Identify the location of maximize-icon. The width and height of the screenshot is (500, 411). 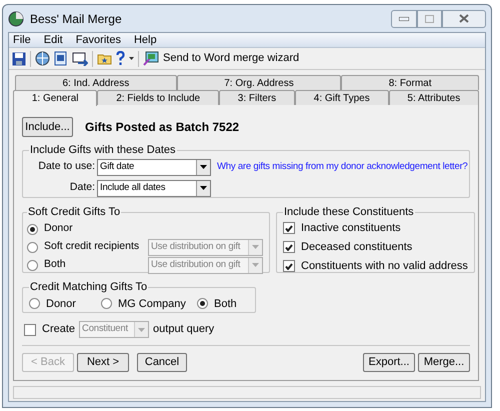
(429, 18).